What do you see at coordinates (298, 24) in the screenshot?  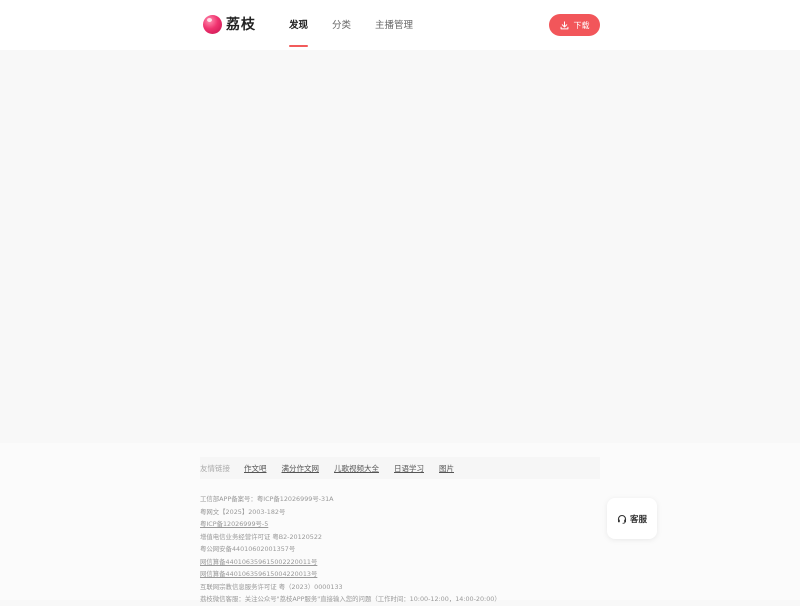 I see `nav-item-discover: 发现` at bounding box center [298, 24].